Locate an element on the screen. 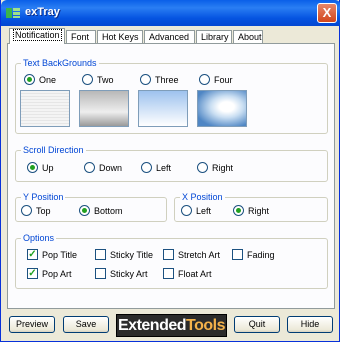 The height and width of the screenshot is (342, 340). tab-advanced: Advanced is located at coordinates (169, 37).